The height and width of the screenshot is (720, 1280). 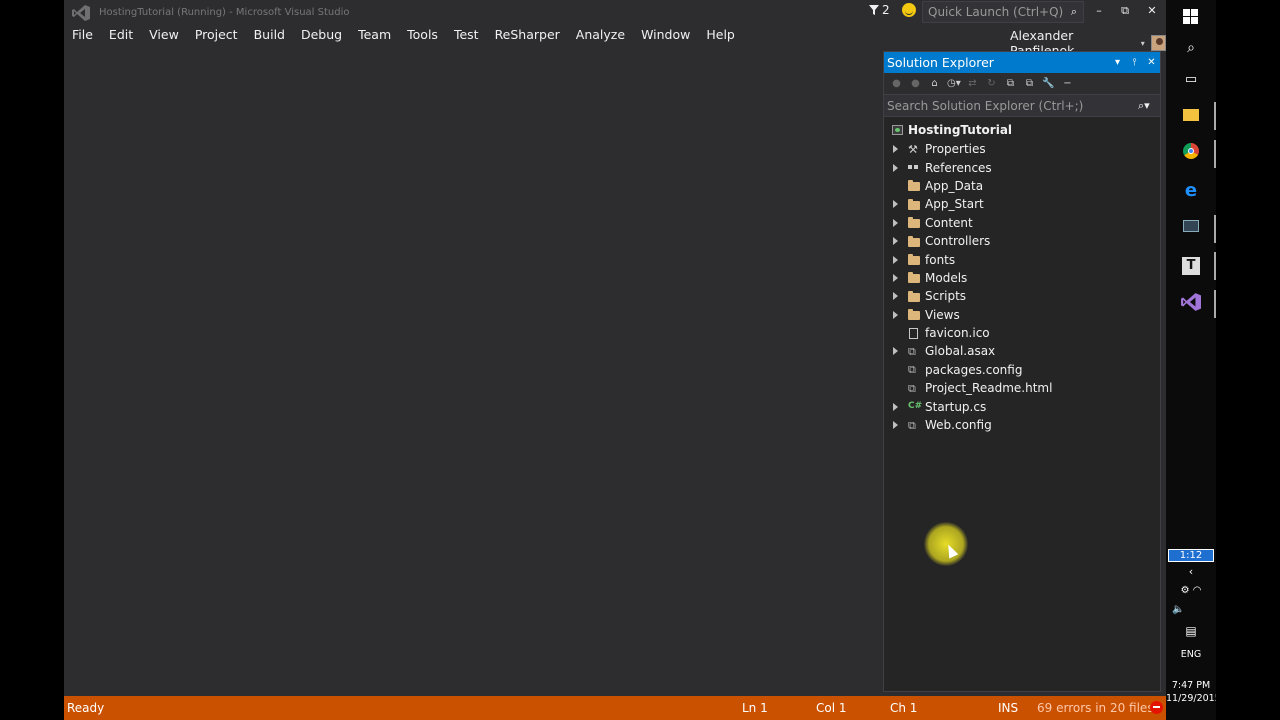 What do you see at coordinates (1022, 259) in the screenshot?
I see `tree-item: fonts` at bounding box center [1022, 259].